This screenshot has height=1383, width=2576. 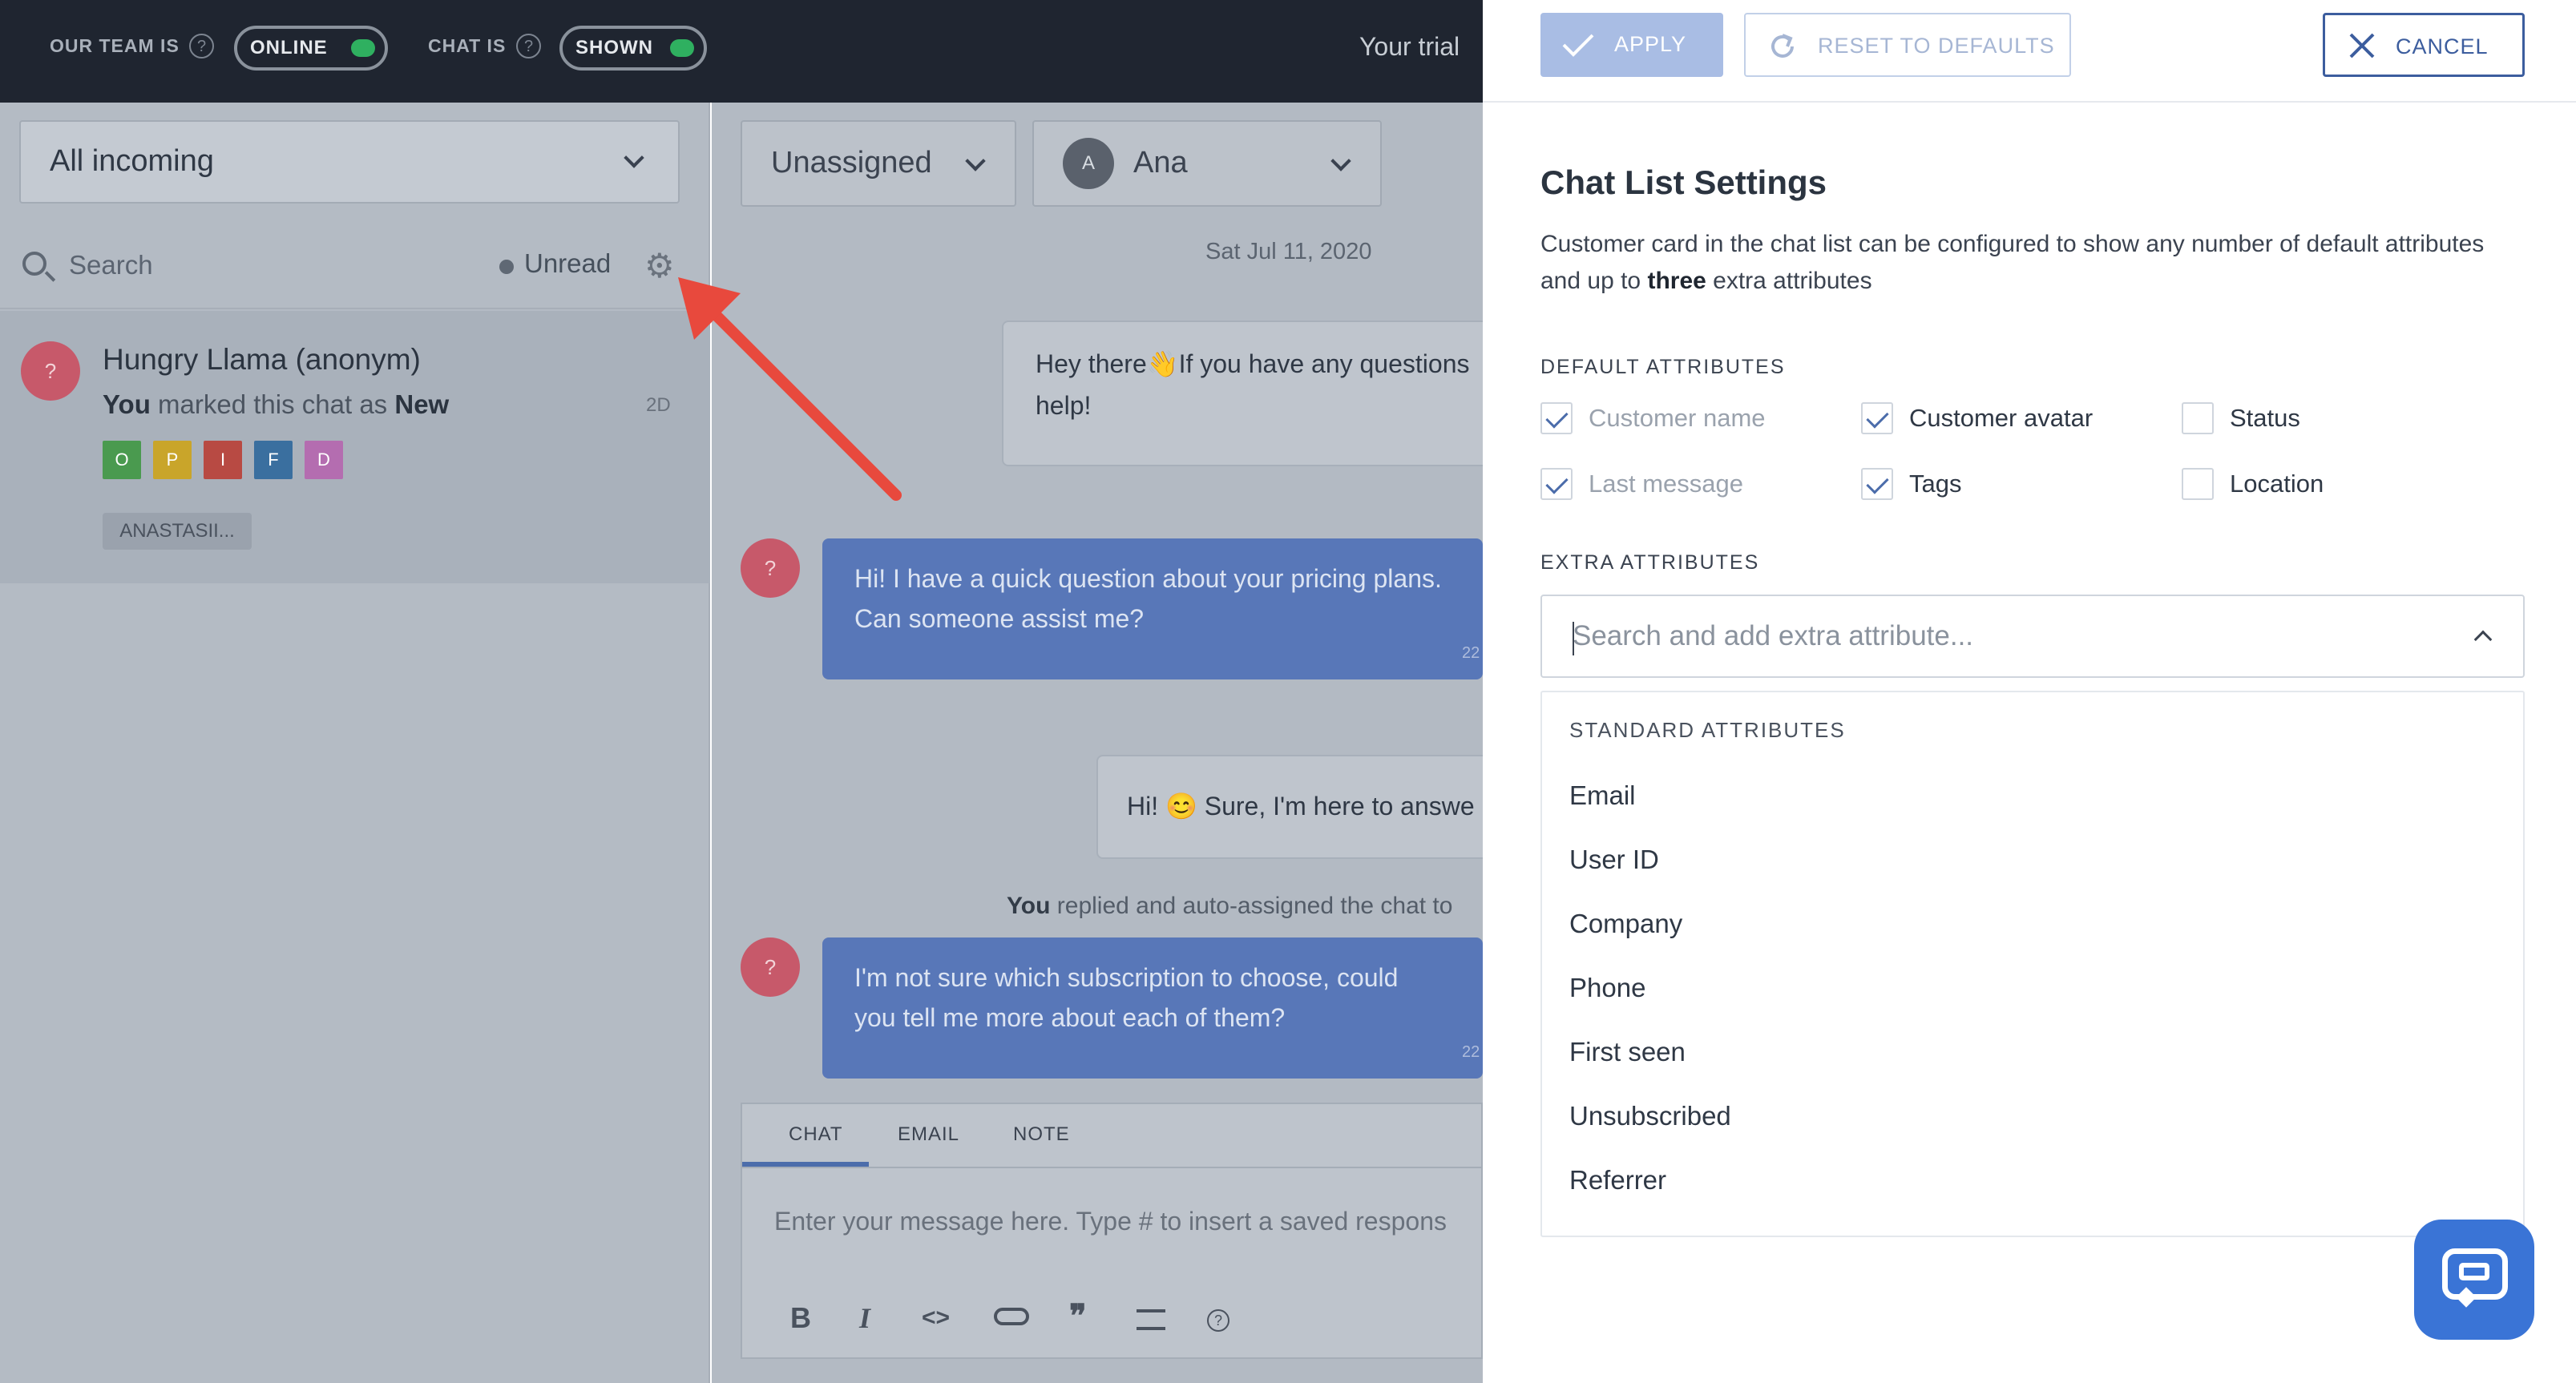 What do you see at coordinates (529, 46) in the screenshot?
I see `chat-help-icon: ?` at bounding box center [529, 46].